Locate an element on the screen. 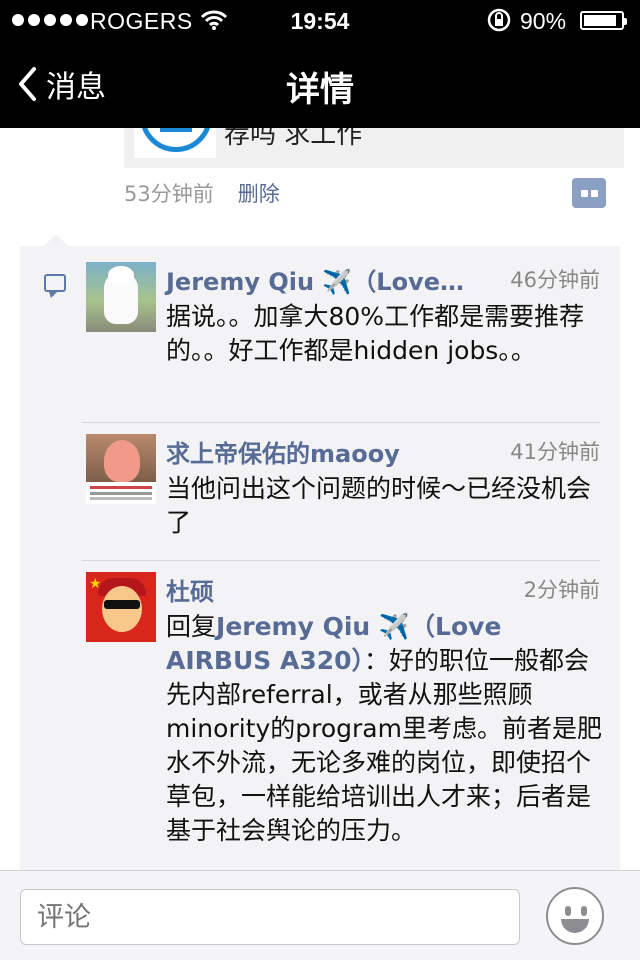 The width and height of the screenshot is (640, 960). rotation-lock-icon is located at coordinates (499, 20).